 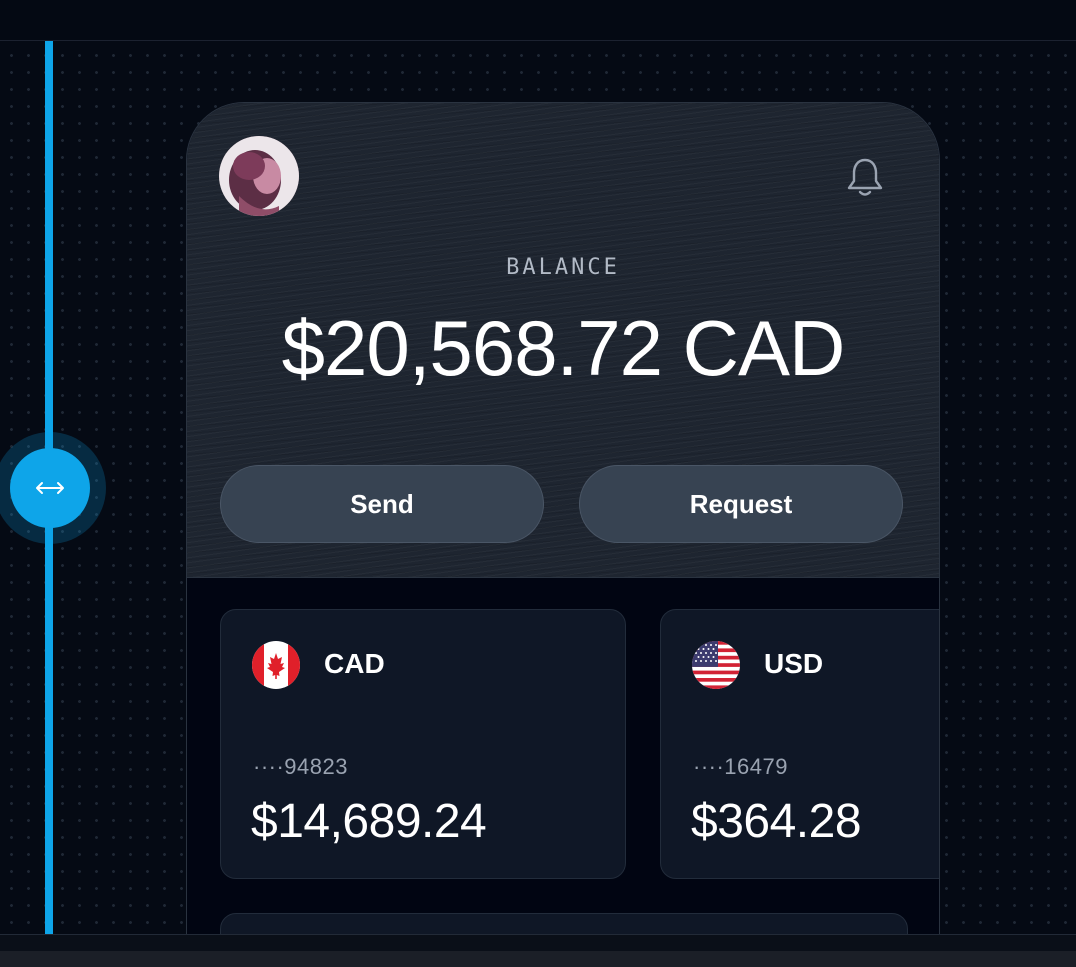 What do you see at coordinates (716, 665) in the screenshot?
I see `usa-flag-icon` at bounding box center [716, 665].